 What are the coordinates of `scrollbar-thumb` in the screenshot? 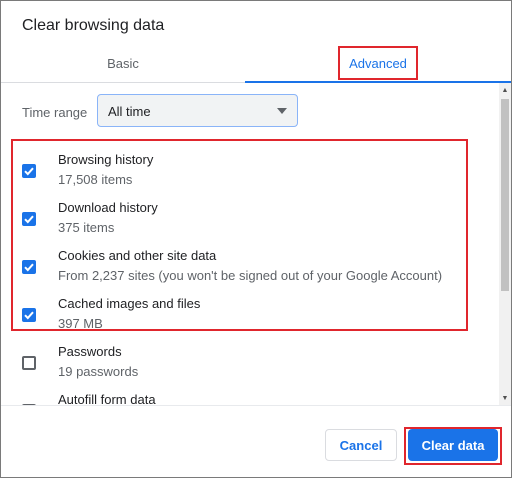 It's located at (505, 195).